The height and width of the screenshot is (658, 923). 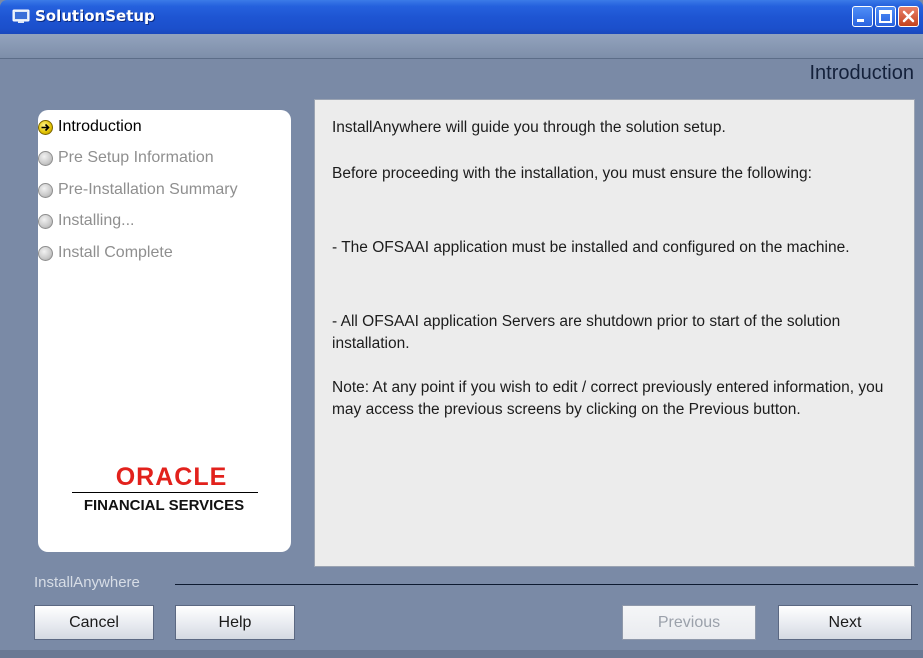 I want to click on previous-button: Previous, so click(x=689, y=622).